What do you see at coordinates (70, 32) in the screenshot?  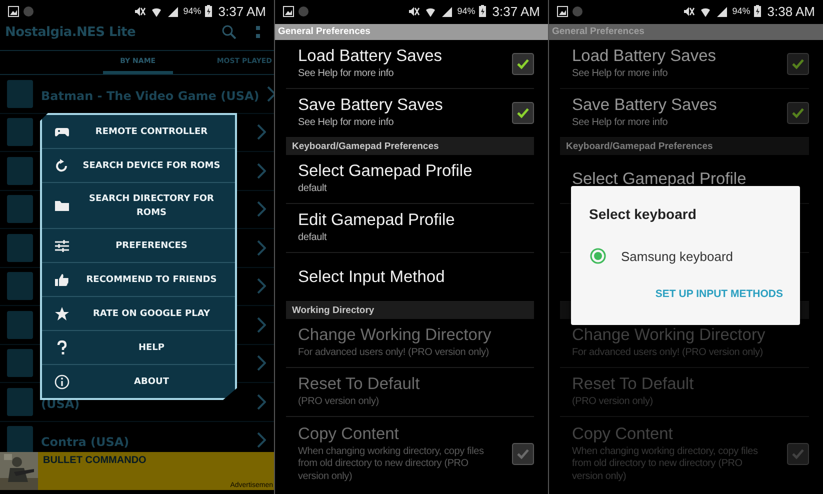 I see `app-title: Nostalgia.NES Lite` at bounding box center [70, 32].